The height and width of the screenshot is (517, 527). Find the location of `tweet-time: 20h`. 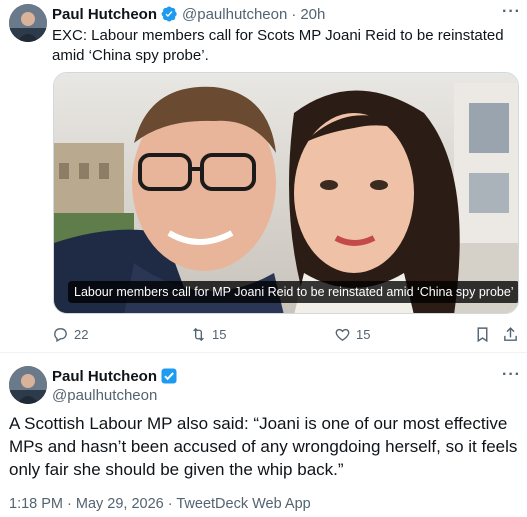

tweet-time: 20h is located at coordinates (312, 14).